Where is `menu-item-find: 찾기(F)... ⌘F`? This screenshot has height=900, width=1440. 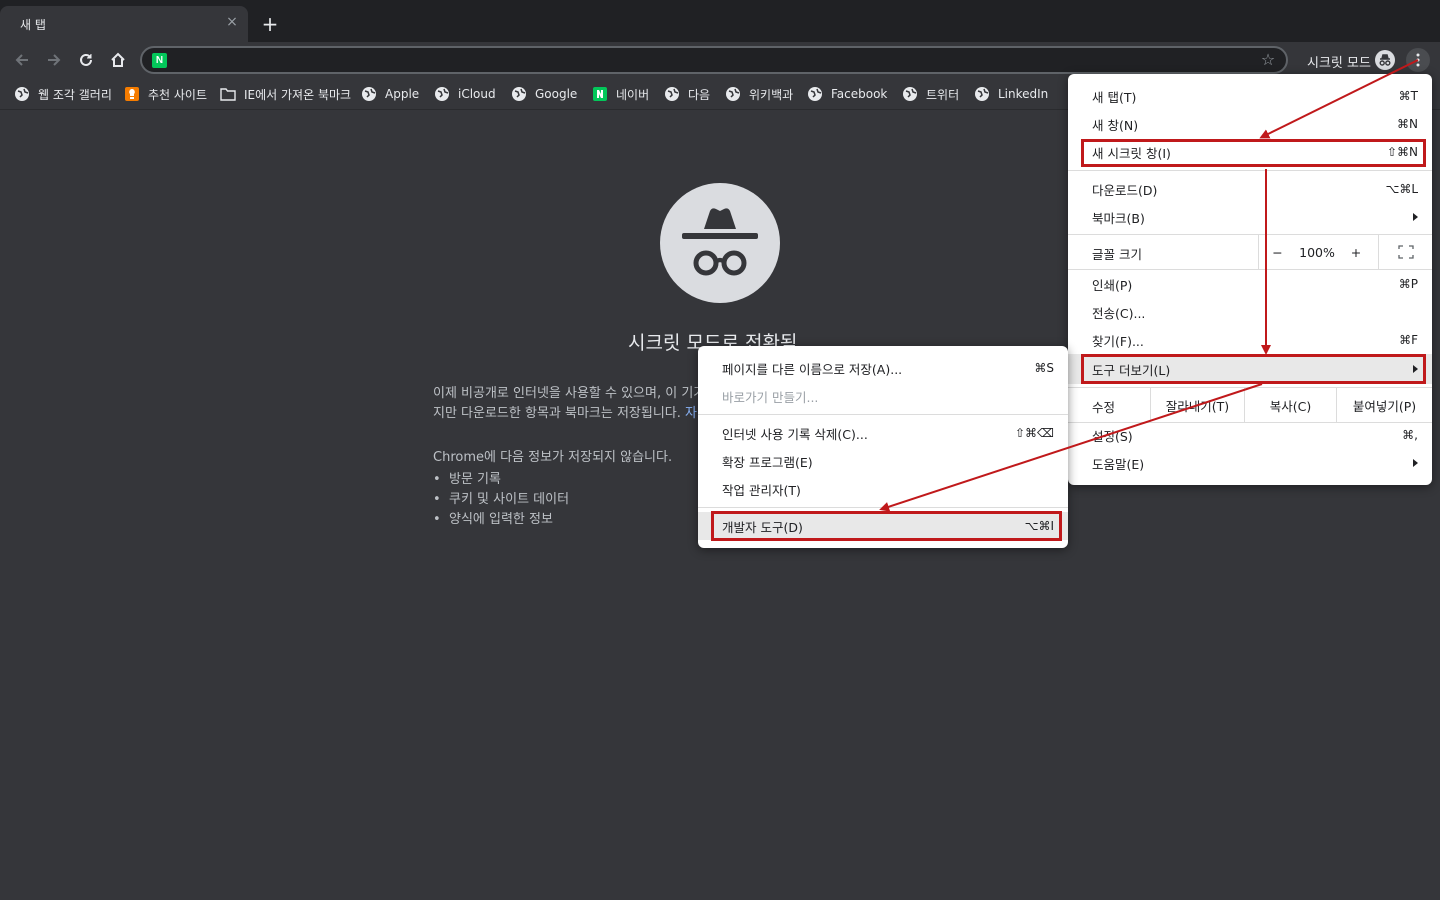 menu-item-find: 찾기(F)... ⌘F is located at coordinates (1250, 340).